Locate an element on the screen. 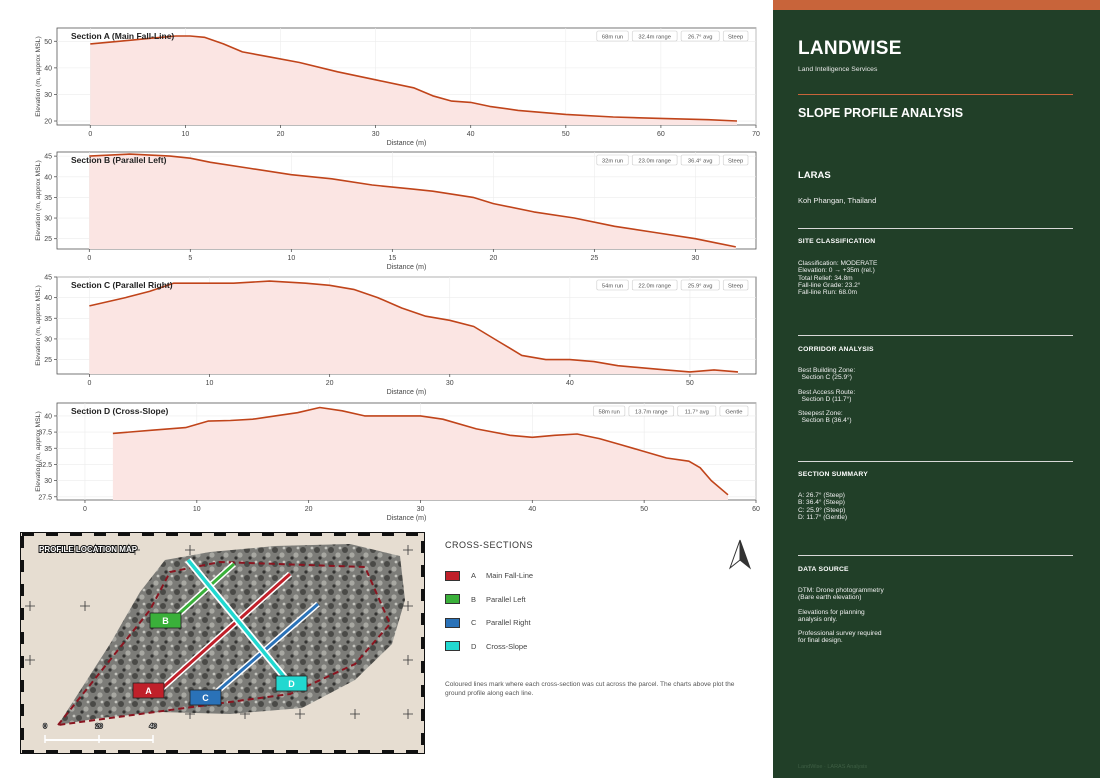  stat-badge: 22.0m range is located at coordinates (654, 285).